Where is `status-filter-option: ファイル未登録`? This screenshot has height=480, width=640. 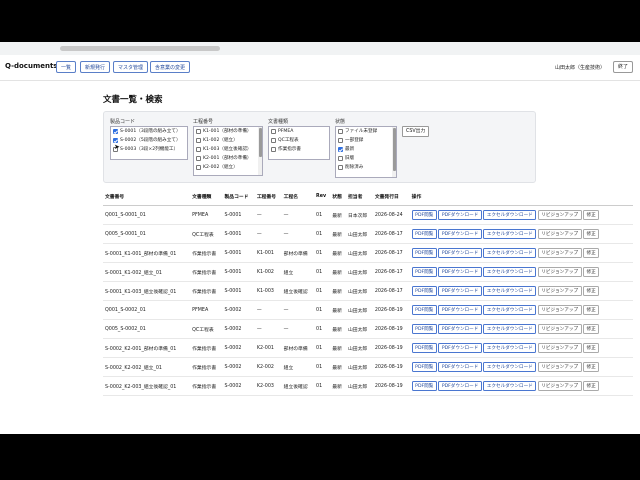 status-filter-option: ファイル未登録 is located at coordinates (366, 131).